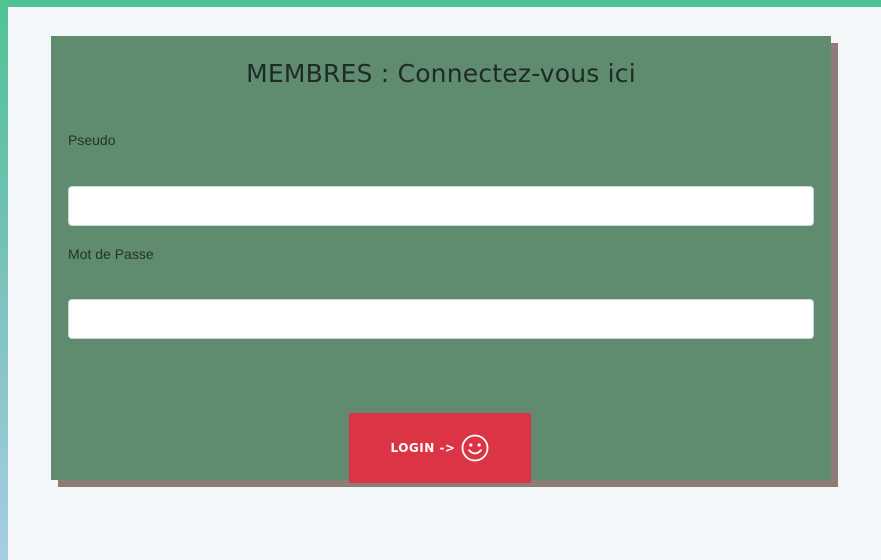  I want to click on smiley-icon, so click(475, 448).